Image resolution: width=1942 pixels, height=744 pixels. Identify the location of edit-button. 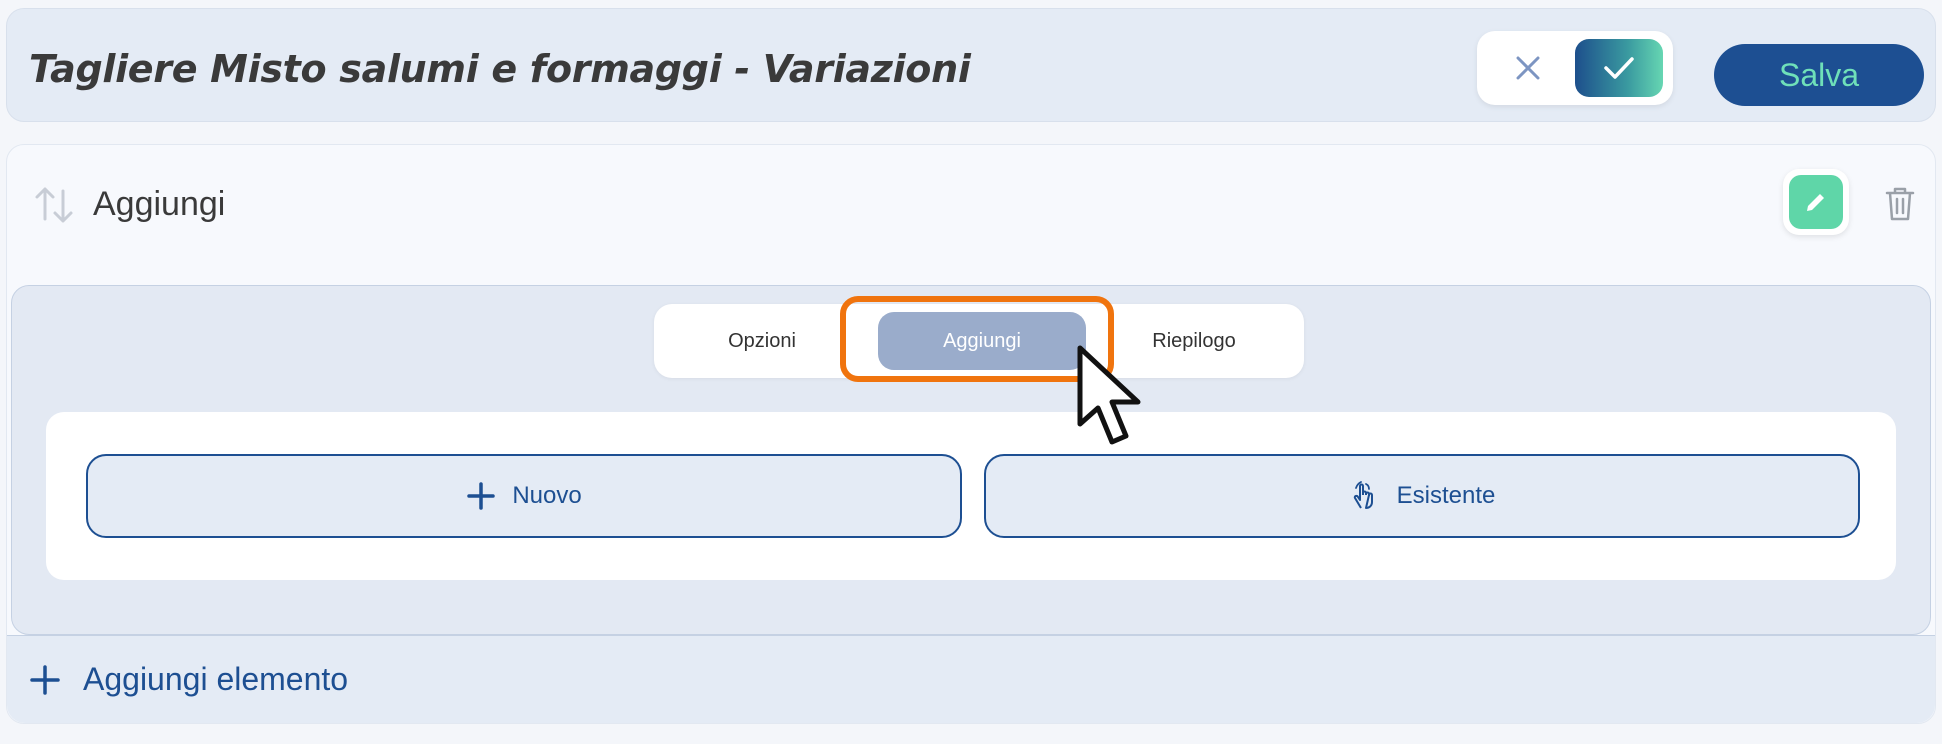
(1816, 202).